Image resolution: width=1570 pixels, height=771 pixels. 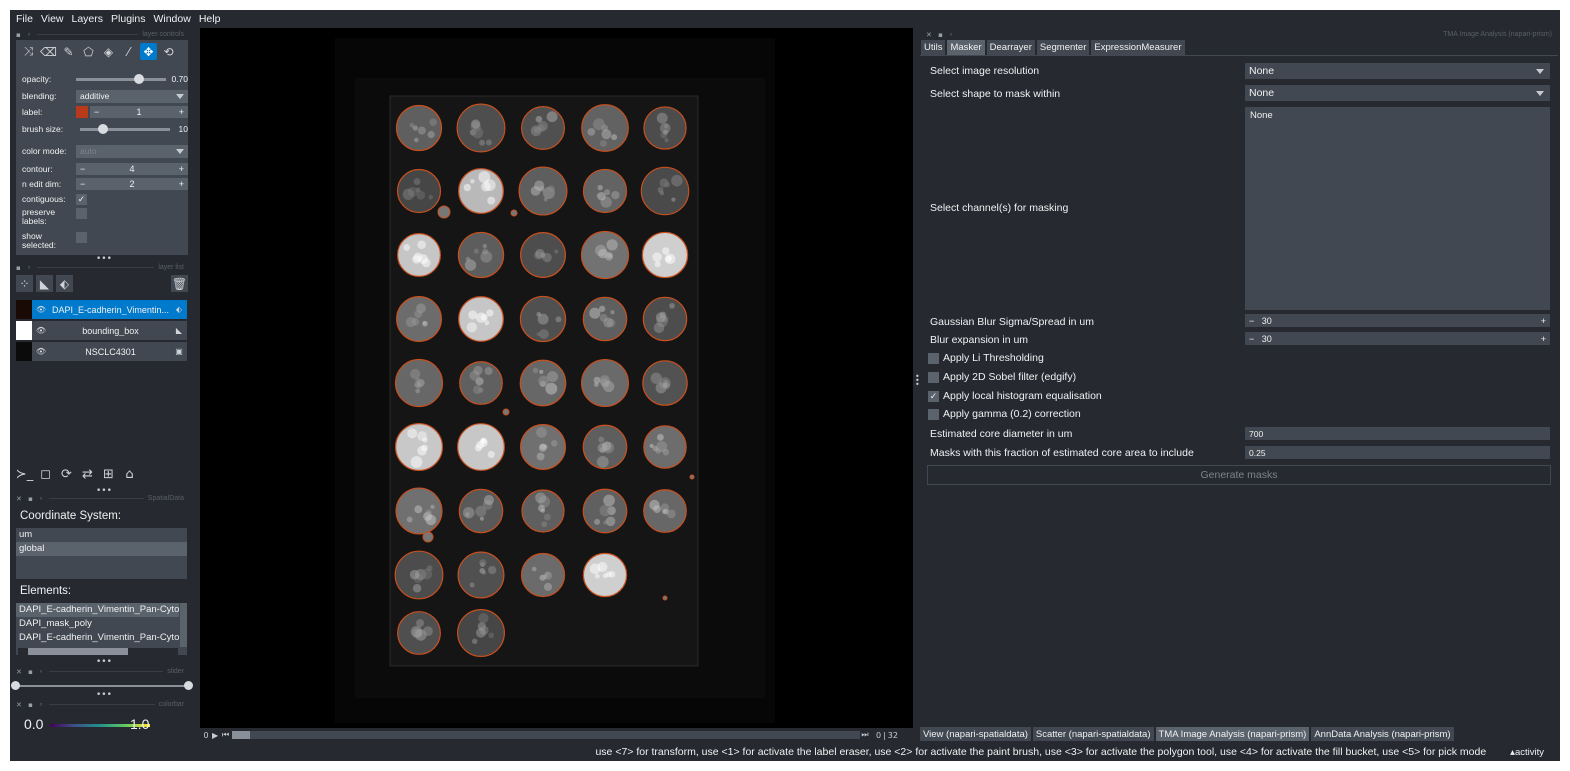 I want to click on tab-scatter-spatialdata: Scatter (napari-spatialdata), so click(x=1093, y=734).